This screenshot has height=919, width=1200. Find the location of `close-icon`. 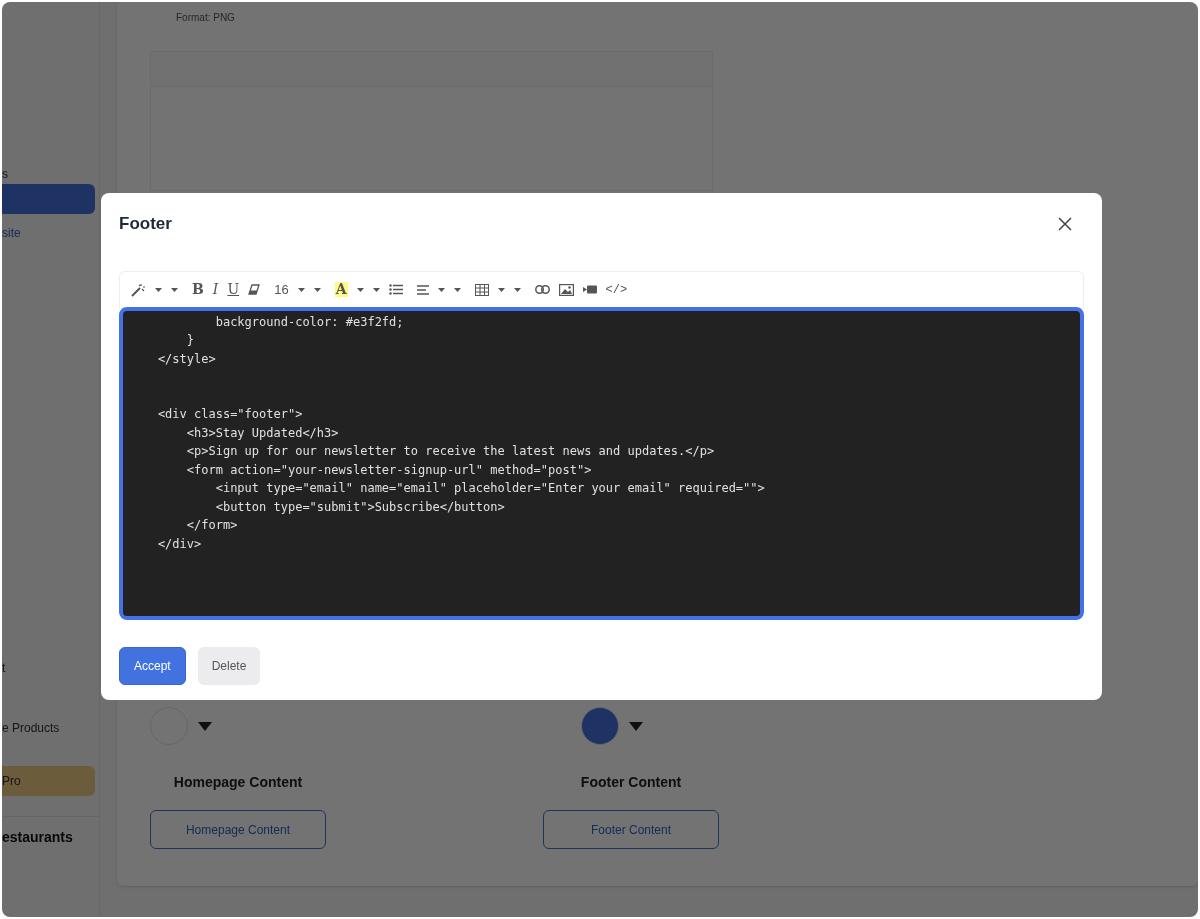

close-icon is located at coordinates (1065, 223).